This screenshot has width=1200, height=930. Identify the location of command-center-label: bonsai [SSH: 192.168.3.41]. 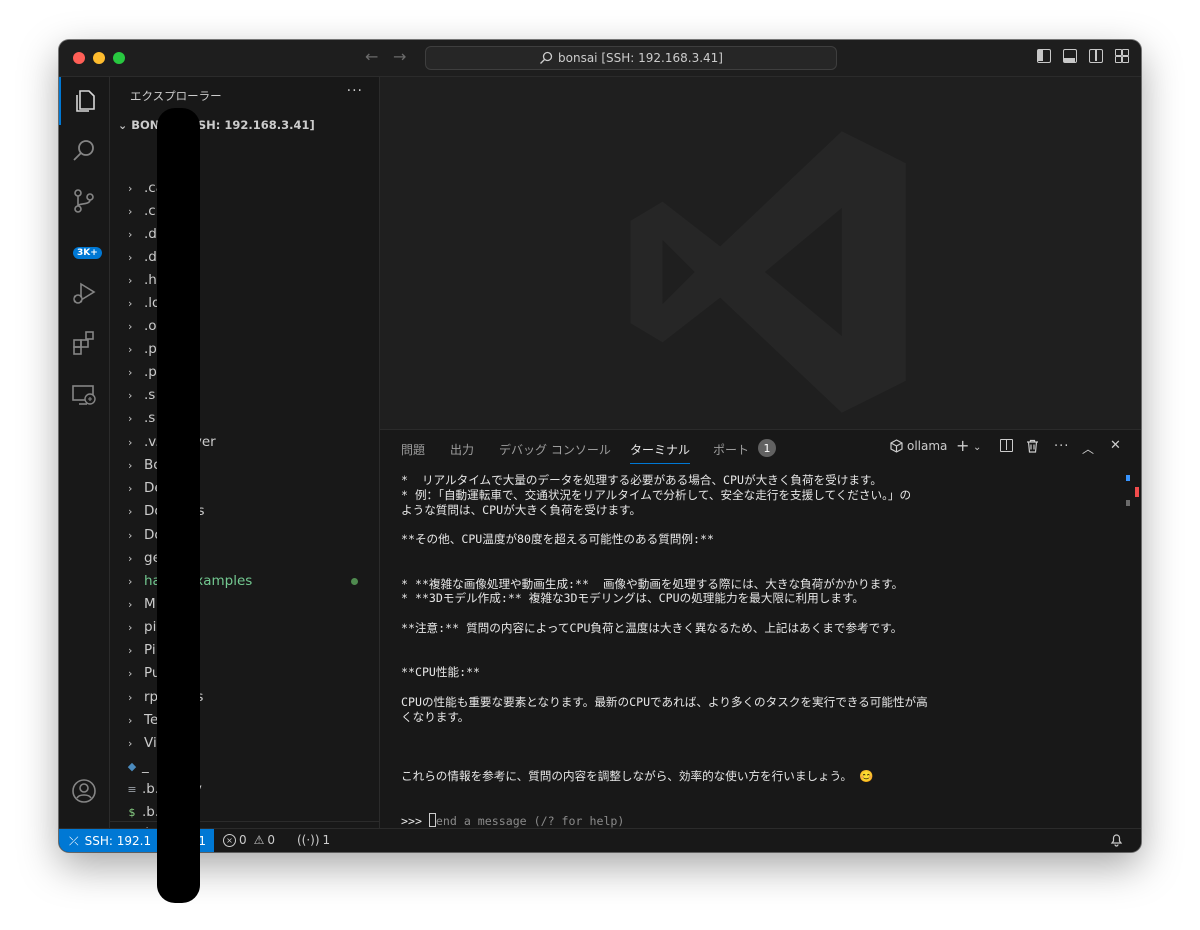
(640, 58).